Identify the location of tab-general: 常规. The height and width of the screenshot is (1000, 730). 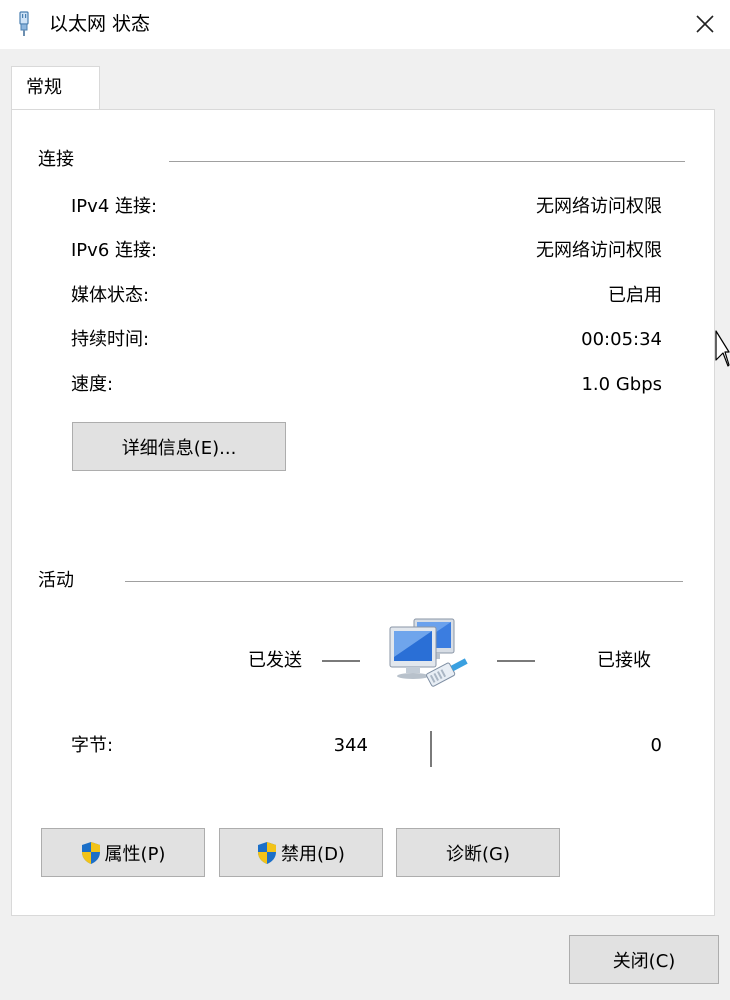
(55, 88).